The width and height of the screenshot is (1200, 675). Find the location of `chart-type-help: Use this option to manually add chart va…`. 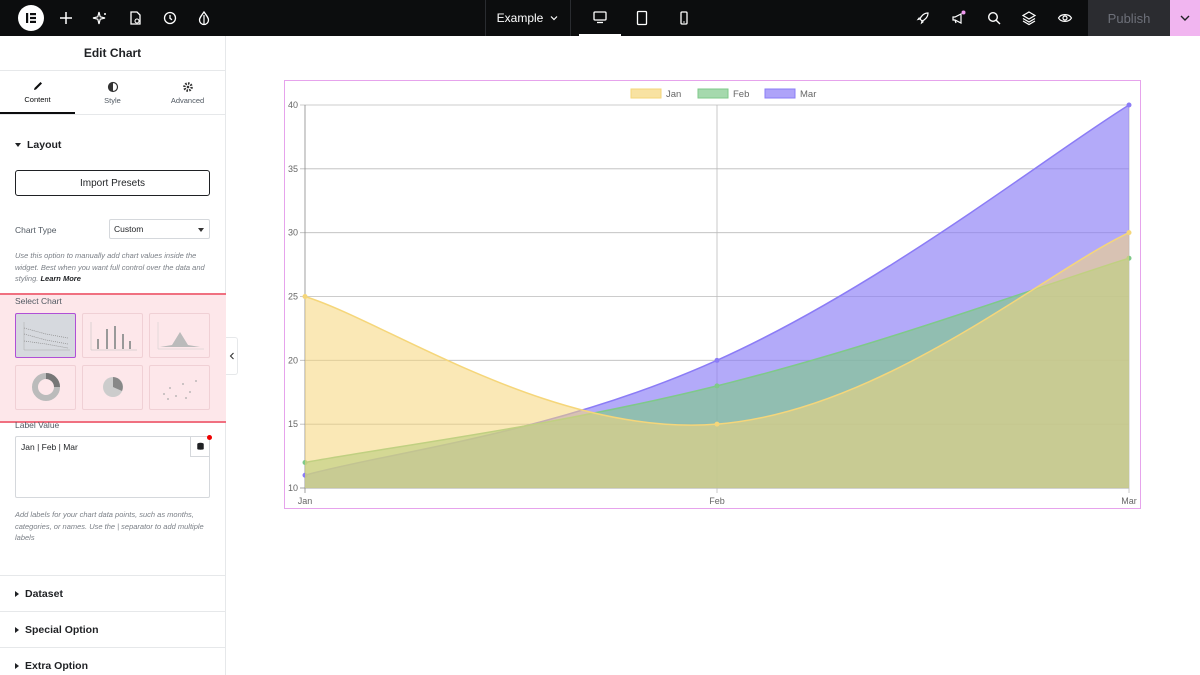

chart-type-help: Use this option to manually add chart va… is located at coordinates (112, 267).